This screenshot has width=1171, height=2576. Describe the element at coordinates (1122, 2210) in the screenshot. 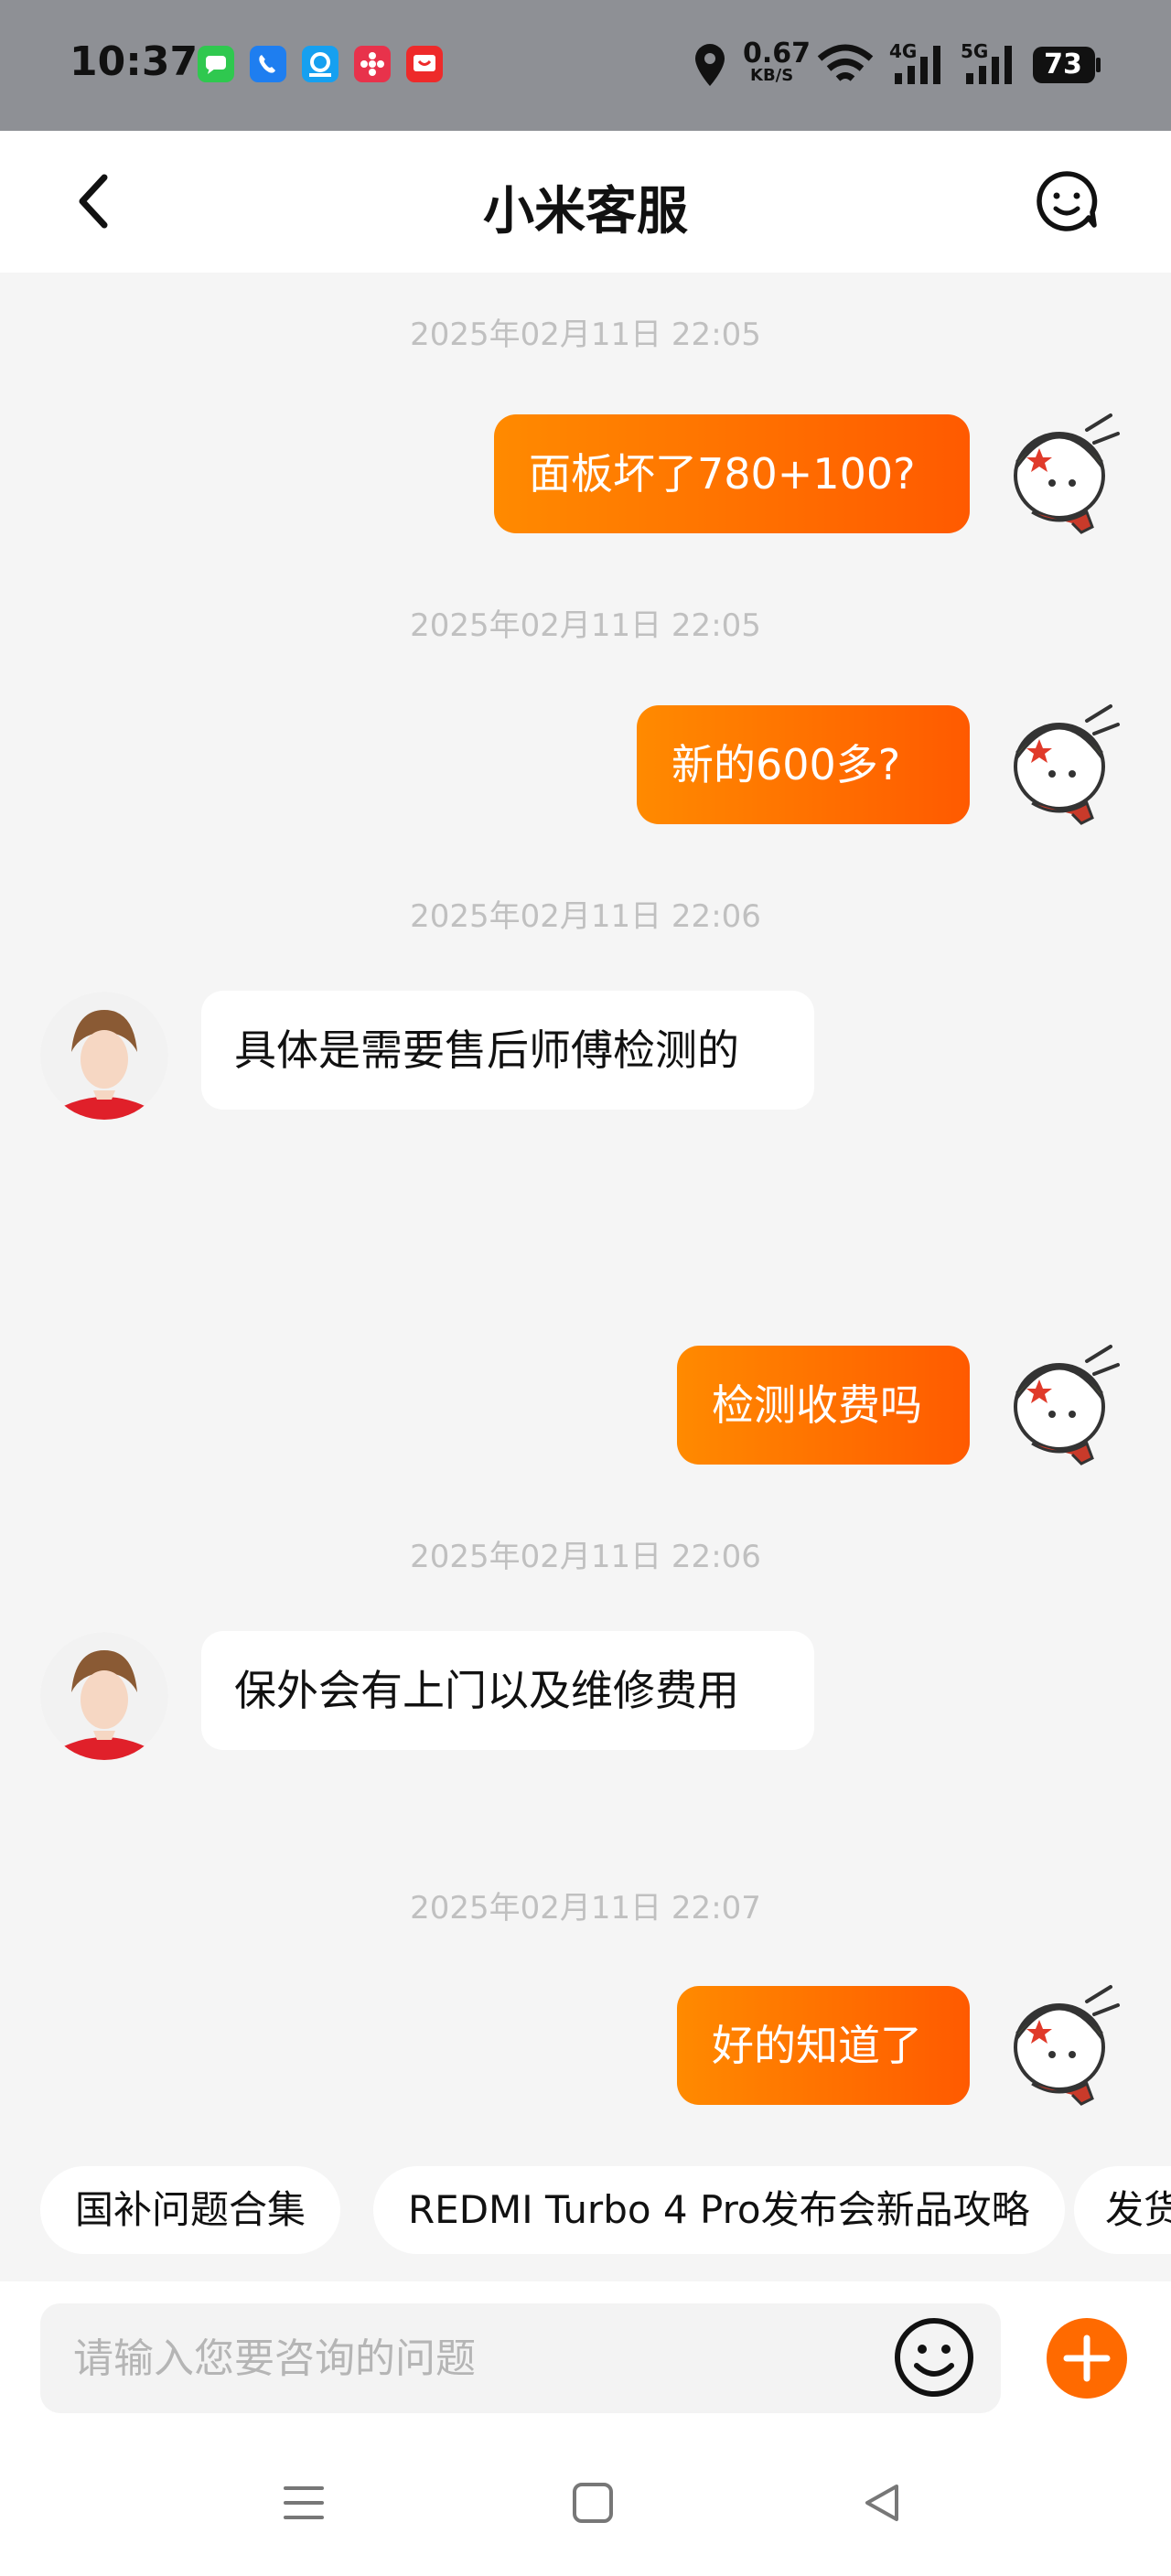

I see `quick-reply-chip: 发货` at that location.